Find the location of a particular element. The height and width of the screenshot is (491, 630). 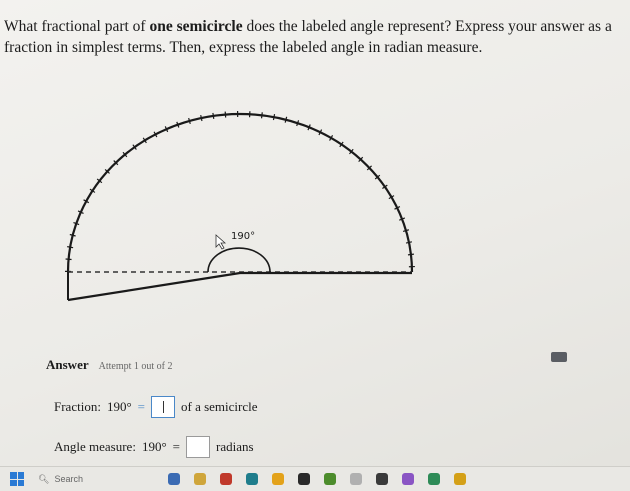

fraction-answer-line: Fraction: 190° = of a semicircle is located at coordinates (156, 407).